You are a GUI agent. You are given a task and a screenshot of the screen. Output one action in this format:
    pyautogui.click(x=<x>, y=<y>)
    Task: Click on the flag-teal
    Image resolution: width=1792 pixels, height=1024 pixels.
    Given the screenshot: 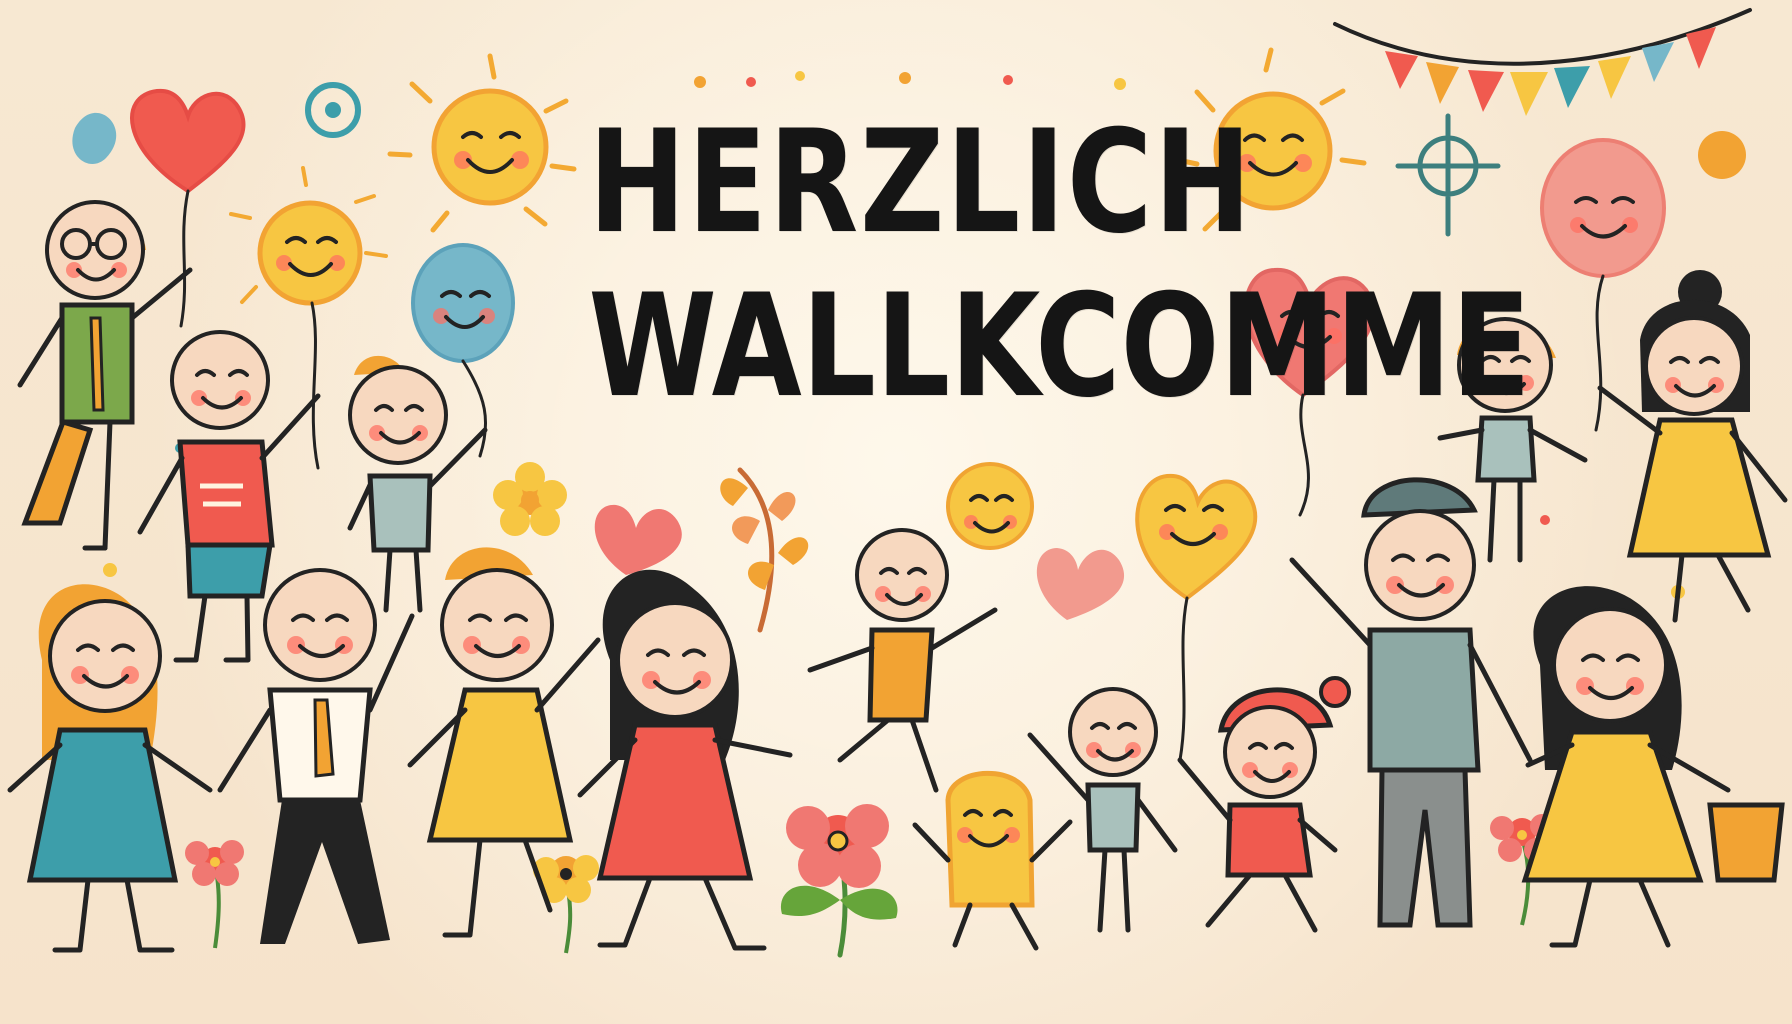 What is the action you would take?
    pyautogui.click(x=1572, y=87)
    